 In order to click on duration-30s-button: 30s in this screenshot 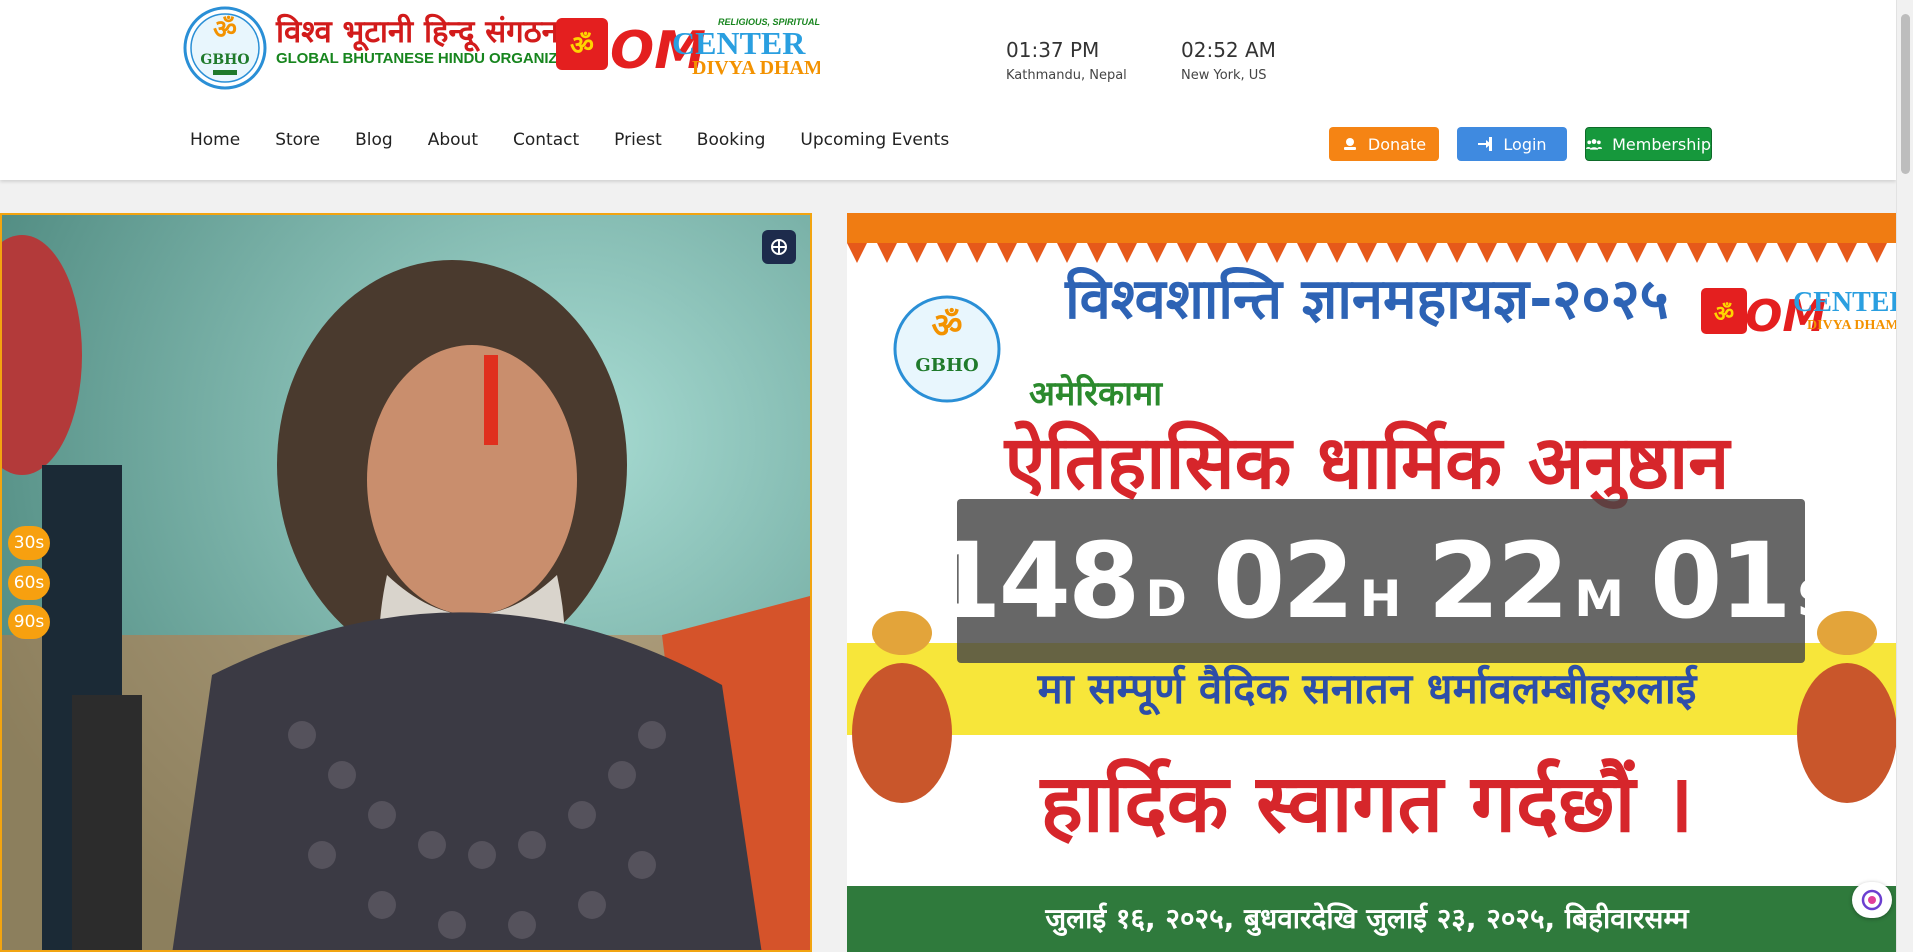, I will do `click(29, 543)`.